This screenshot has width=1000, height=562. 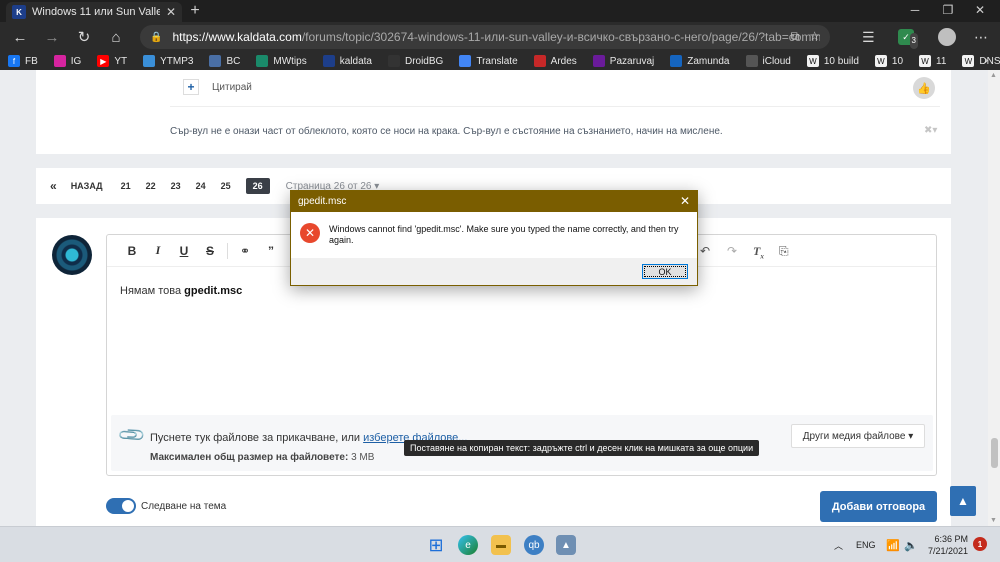 What do you see at coordinates (94, 12) in the screenshot?
I see `browser-tab: K Windows 11 или Sun Valley и вс ✕` at bounding box center [94, 12].